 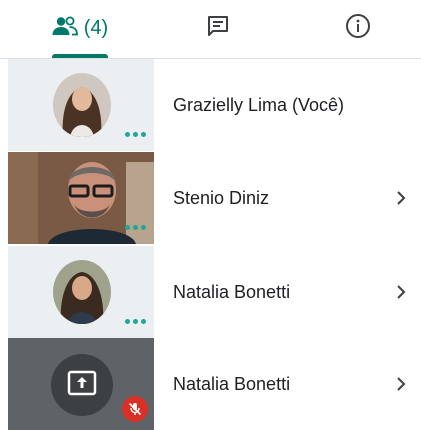 I want to click on present-screen-icon, so click(x=82, y=385).